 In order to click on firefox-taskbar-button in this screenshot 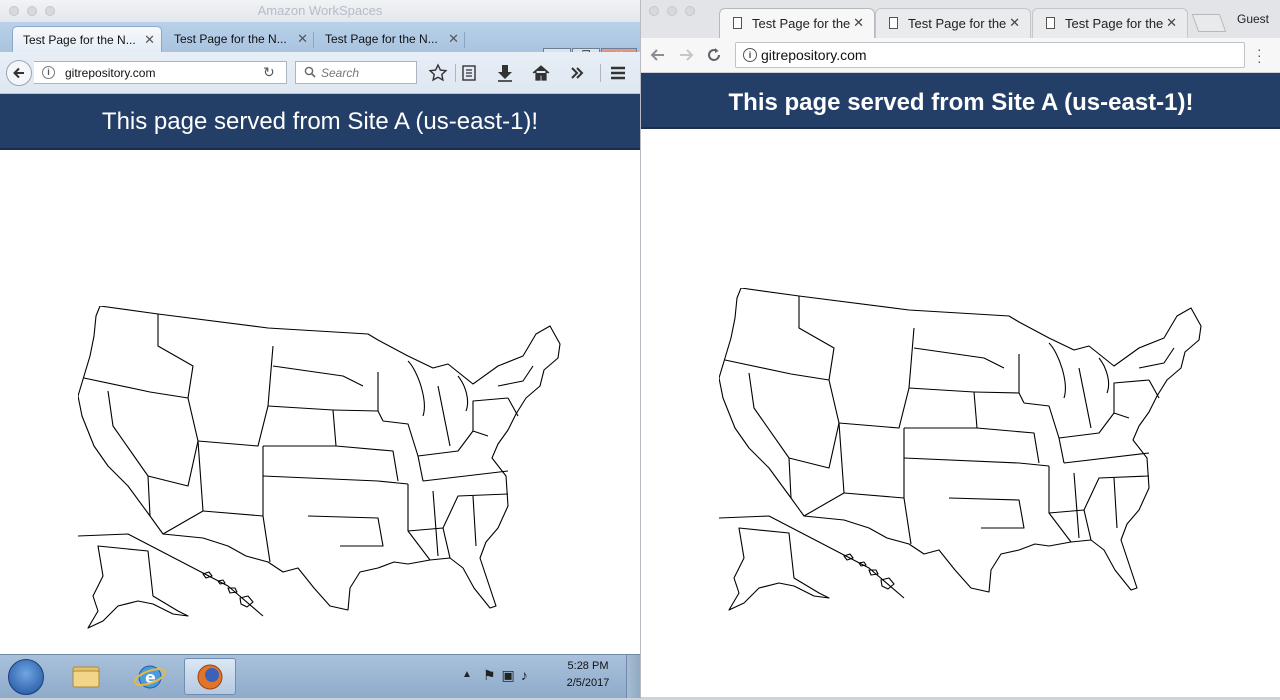, I will do `click(210, 676)`.